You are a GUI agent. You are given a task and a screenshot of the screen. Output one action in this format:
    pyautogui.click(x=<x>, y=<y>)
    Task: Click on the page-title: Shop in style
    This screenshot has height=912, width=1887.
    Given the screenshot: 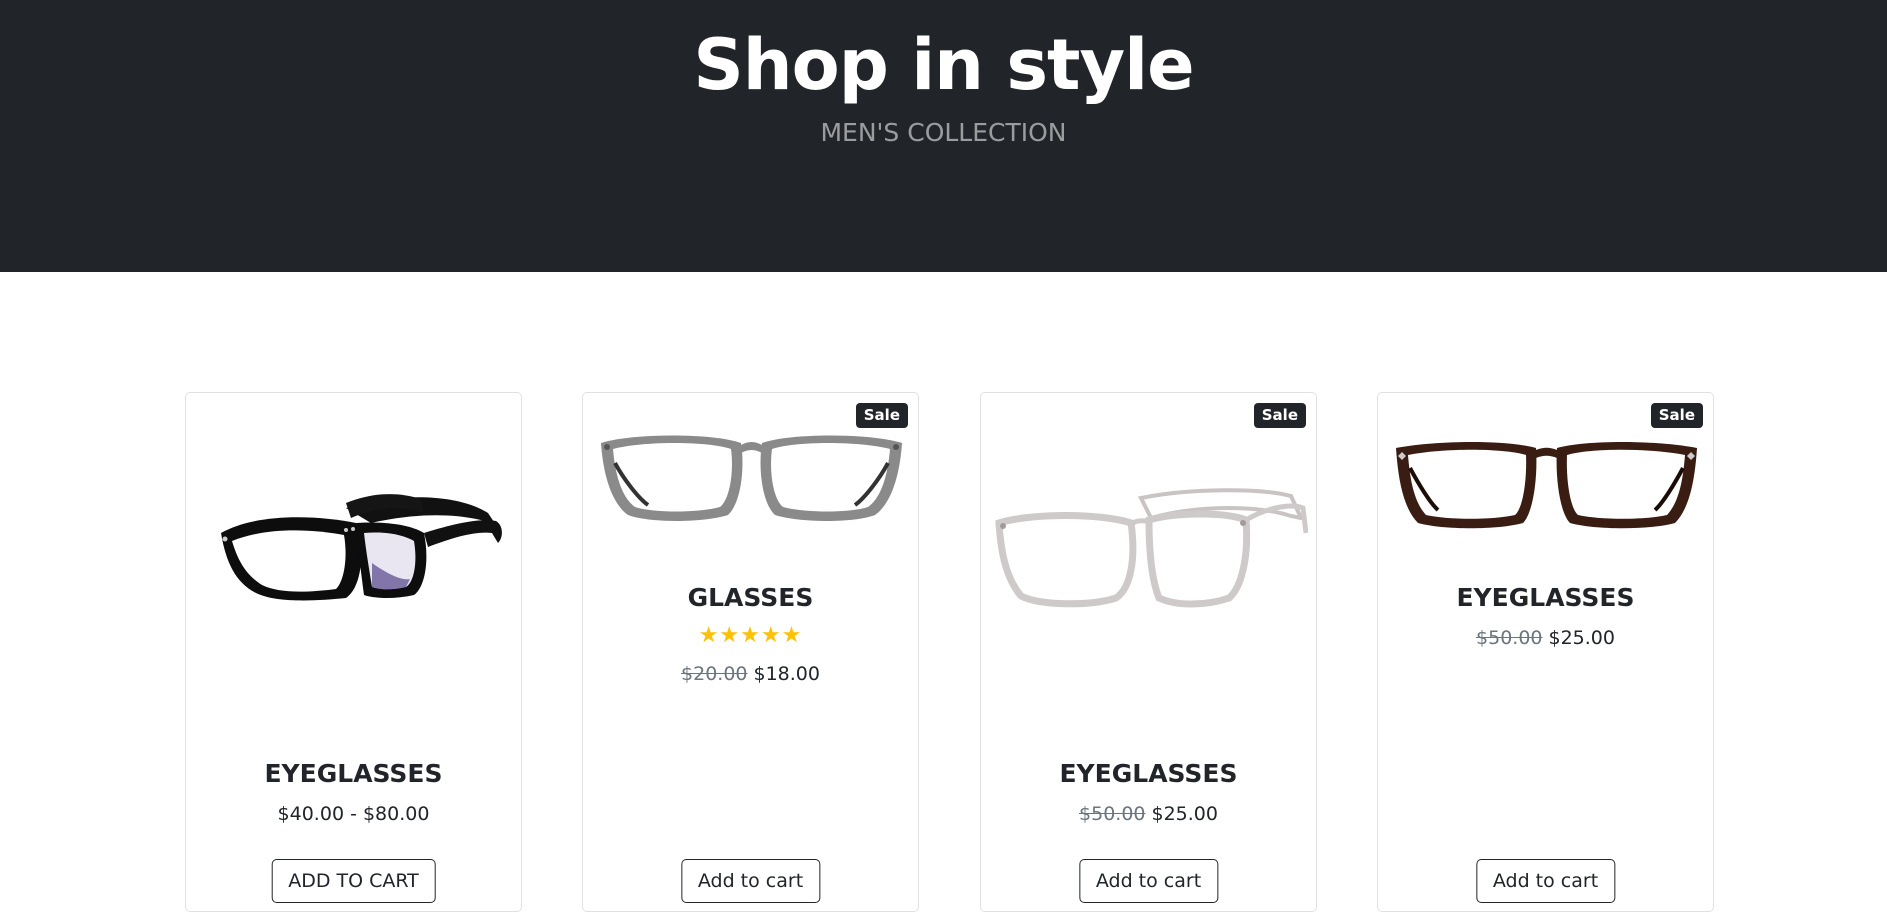 What is the action you would take?
    pyautogui.click(x=943, y=65)
    